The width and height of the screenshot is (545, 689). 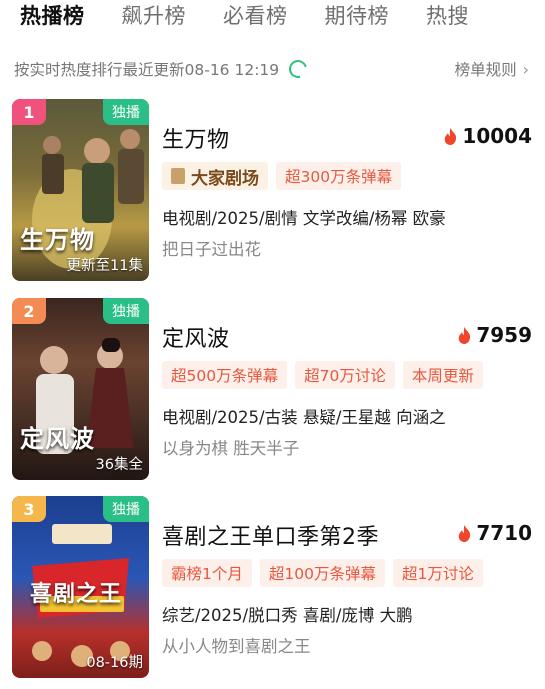 I want to click on tag: 超100万条弹幕, so click(x=322, y=573).